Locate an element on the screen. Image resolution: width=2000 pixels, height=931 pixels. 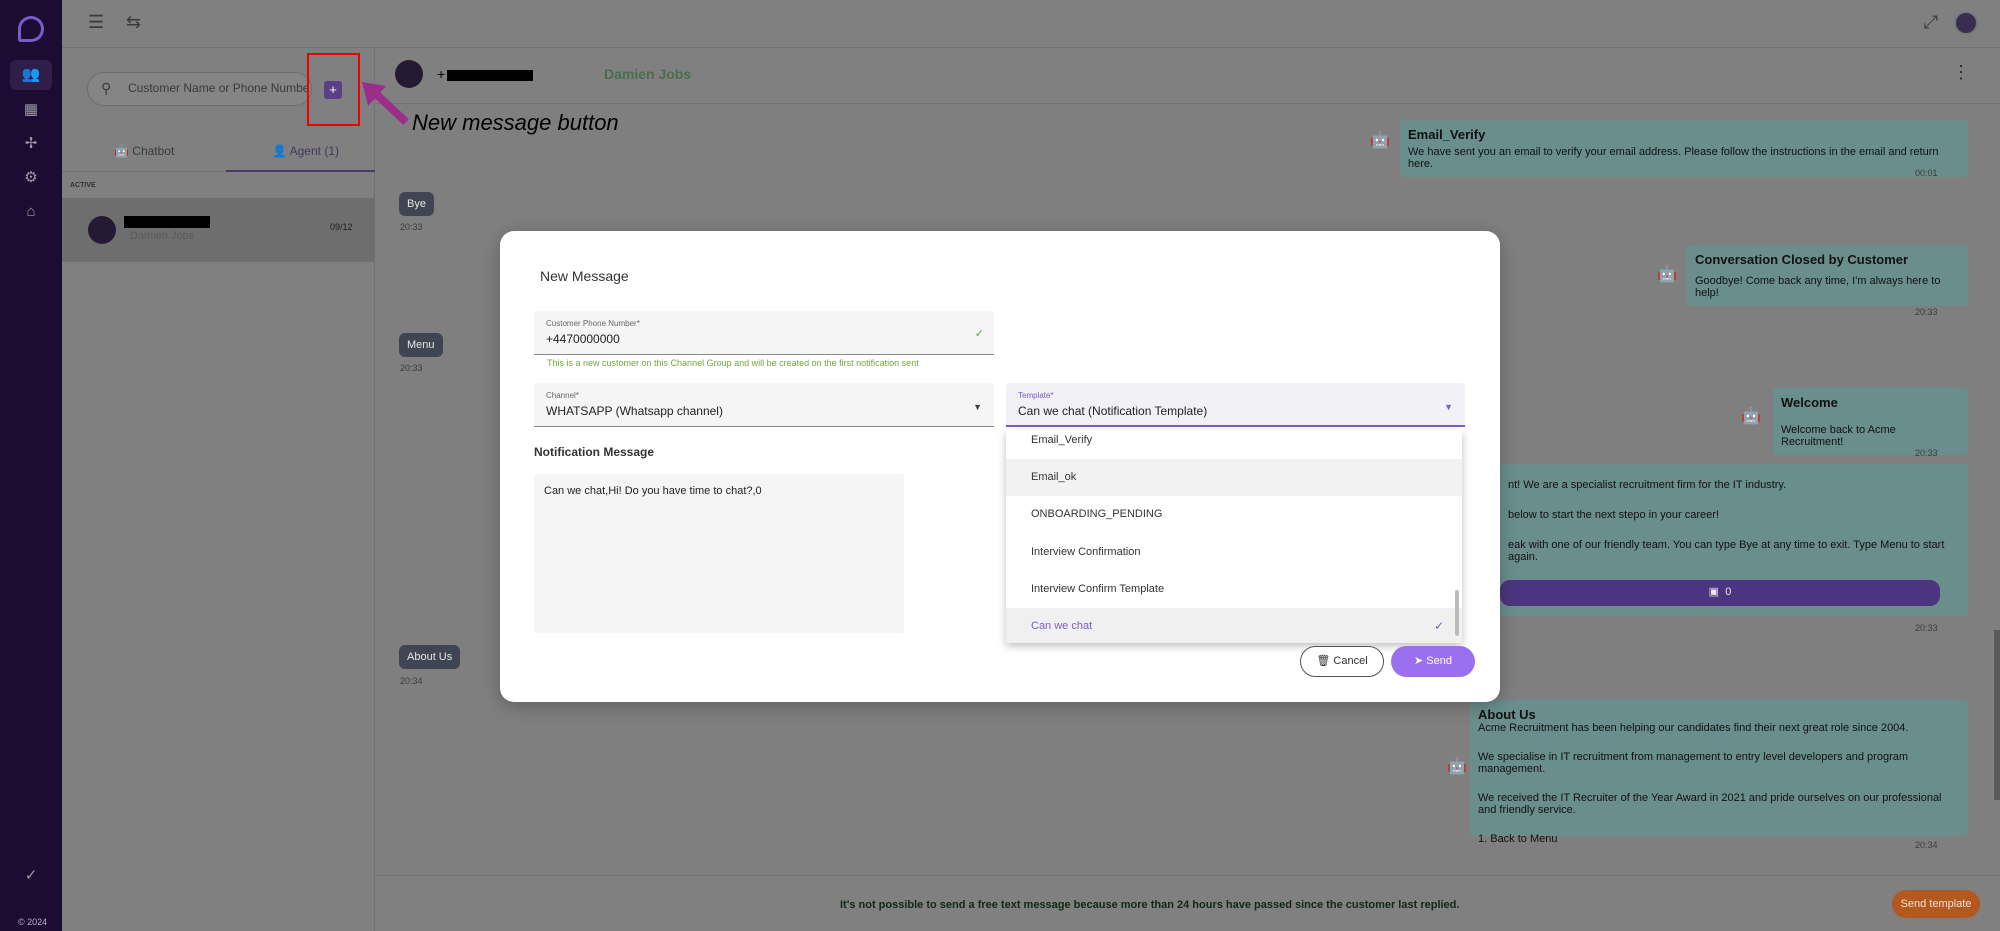
chat-logo-icon is located at coordinates (31, 29).